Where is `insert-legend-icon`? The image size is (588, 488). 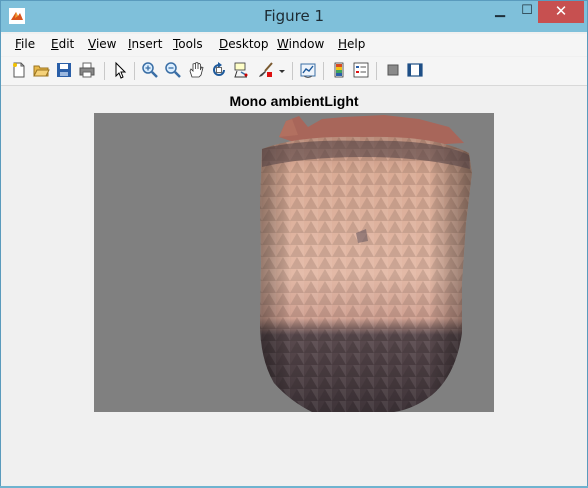 insert-legend-icon is located at coordinates (362, 71).